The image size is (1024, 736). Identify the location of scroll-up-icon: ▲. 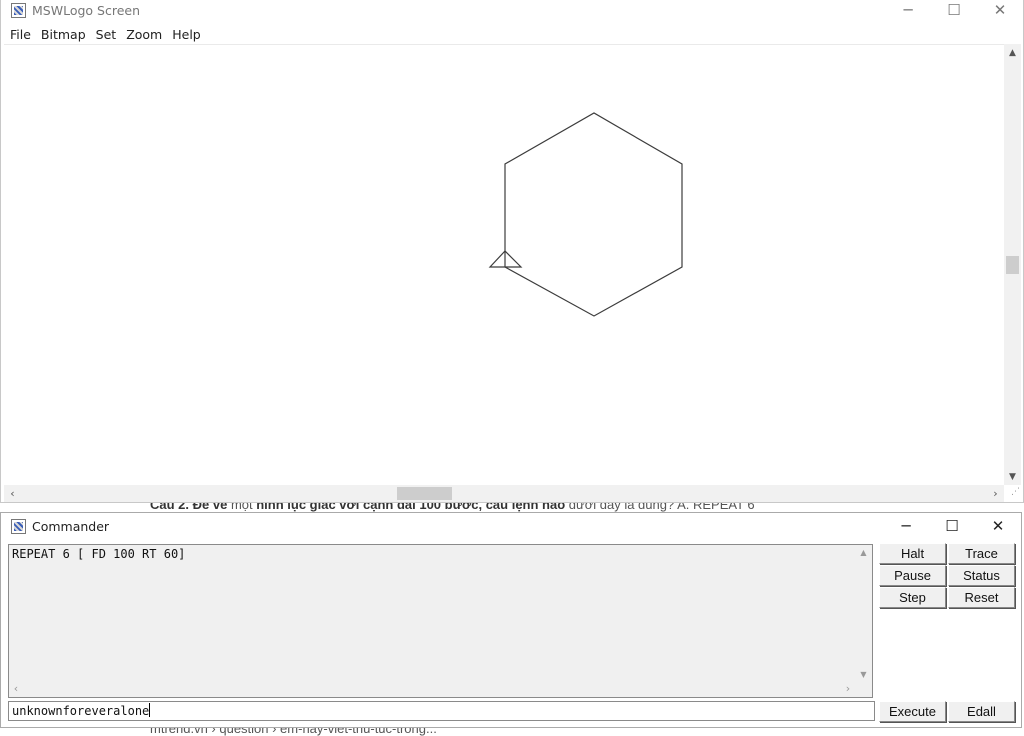
(1012, 52).